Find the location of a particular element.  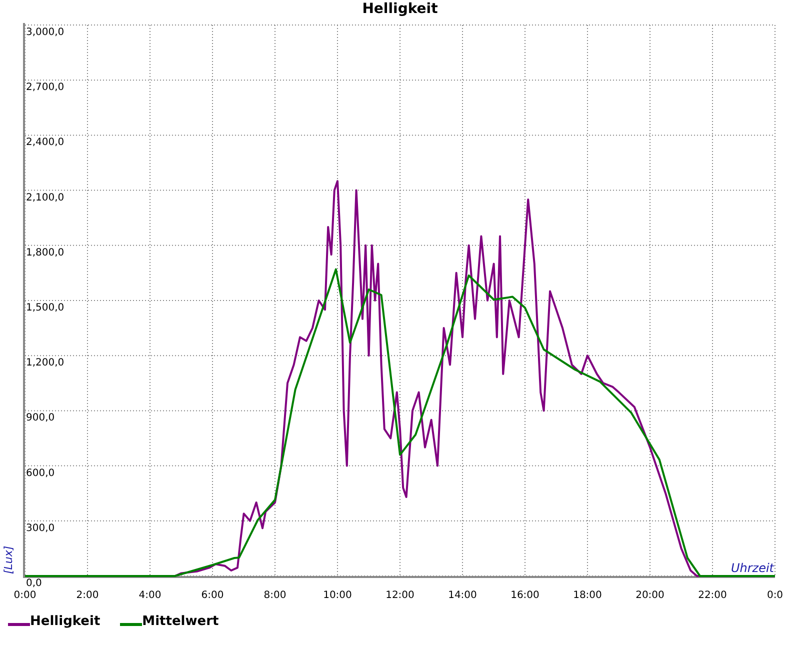

legend-label: Helligkeit is located at coordinates (65, 622).